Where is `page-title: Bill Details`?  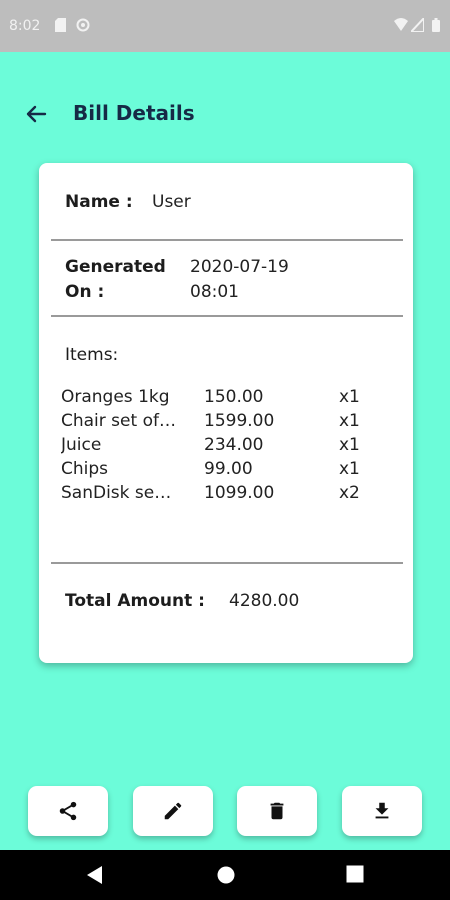
page-title: Bill Details is located at coordinates (134, 113).